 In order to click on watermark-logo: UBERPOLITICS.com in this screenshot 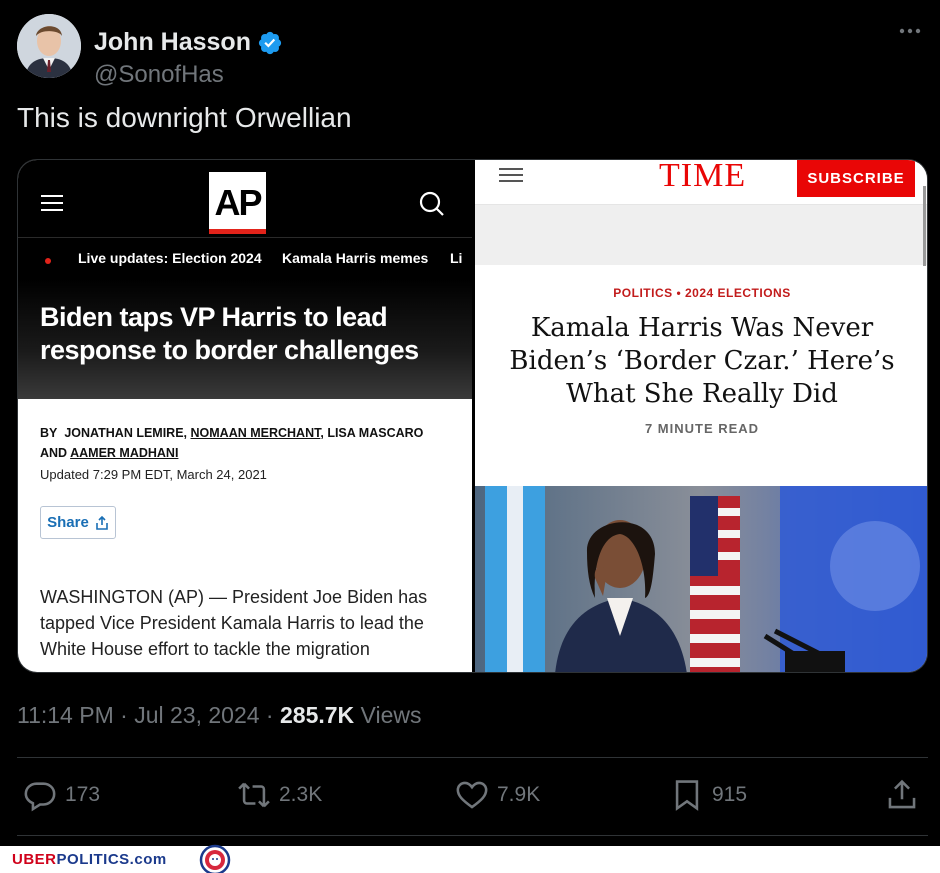, I will do `click(89, 859)`.